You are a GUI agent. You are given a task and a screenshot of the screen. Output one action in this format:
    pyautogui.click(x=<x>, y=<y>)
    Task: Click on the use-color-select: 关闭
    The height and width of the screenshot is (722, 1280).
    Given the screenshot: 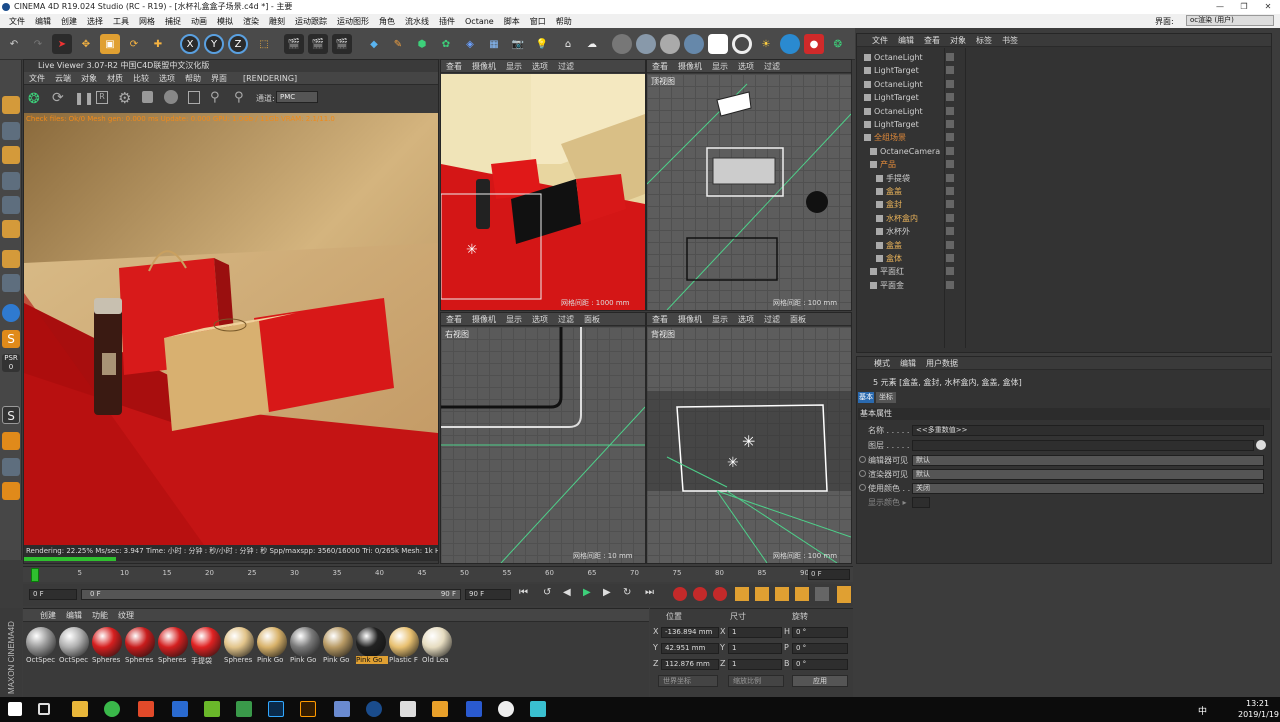 What is the action you would take?
    pyautogui.click(x=1088, y=488)
    